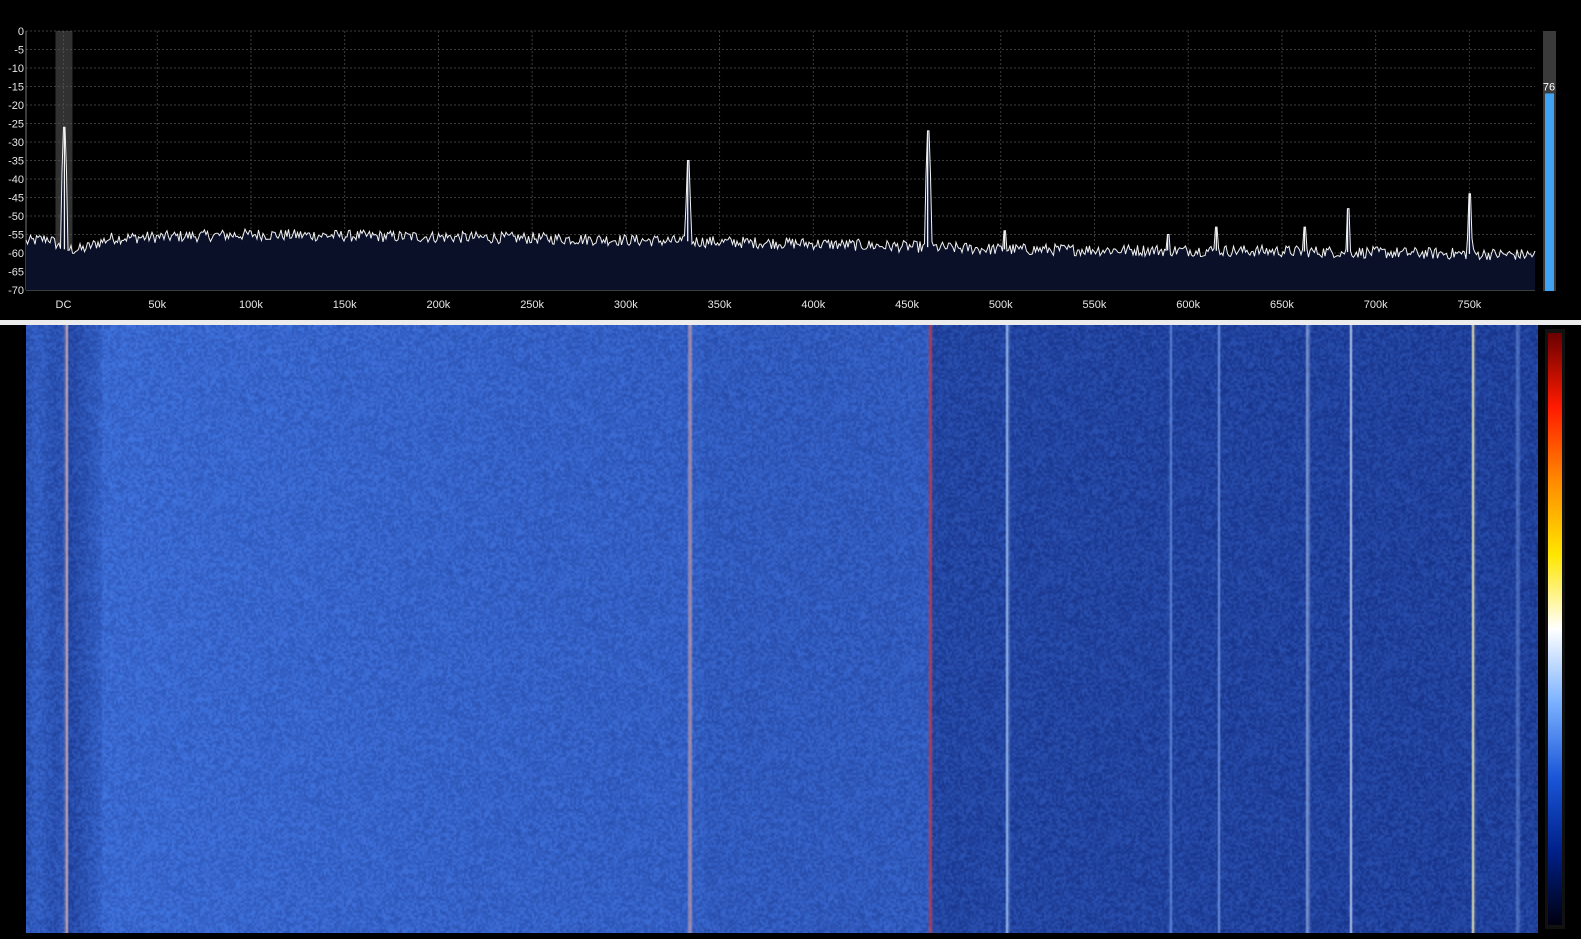 This screenshot has height=939, width=1581. What do you see at coordinates (64, 305) in the screenshot?
I see `x-tick-label: DC` at bounding box center [64, 305].